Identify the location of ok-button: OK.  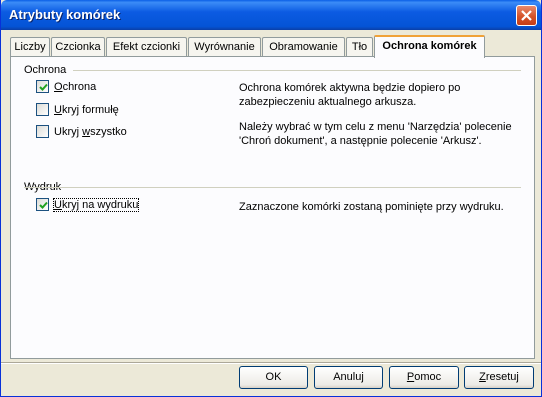
(273, 377).